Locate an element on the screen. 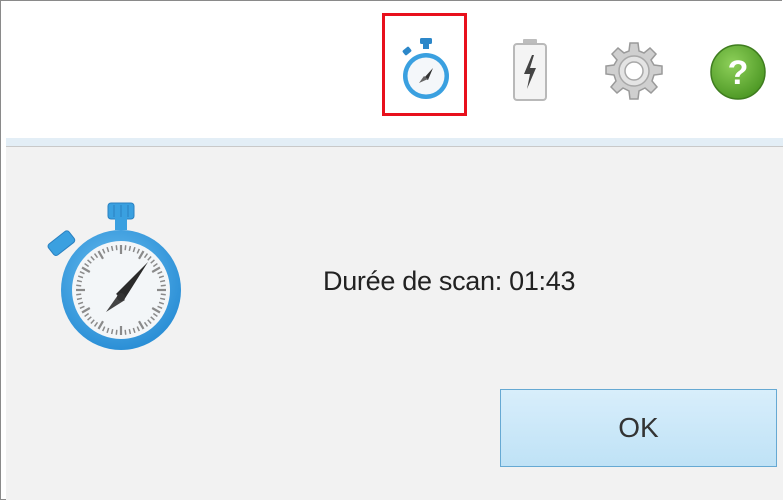 The width and height of the screenshot is (783, 500). help-icon: ? is located at coordinates (738, 72).